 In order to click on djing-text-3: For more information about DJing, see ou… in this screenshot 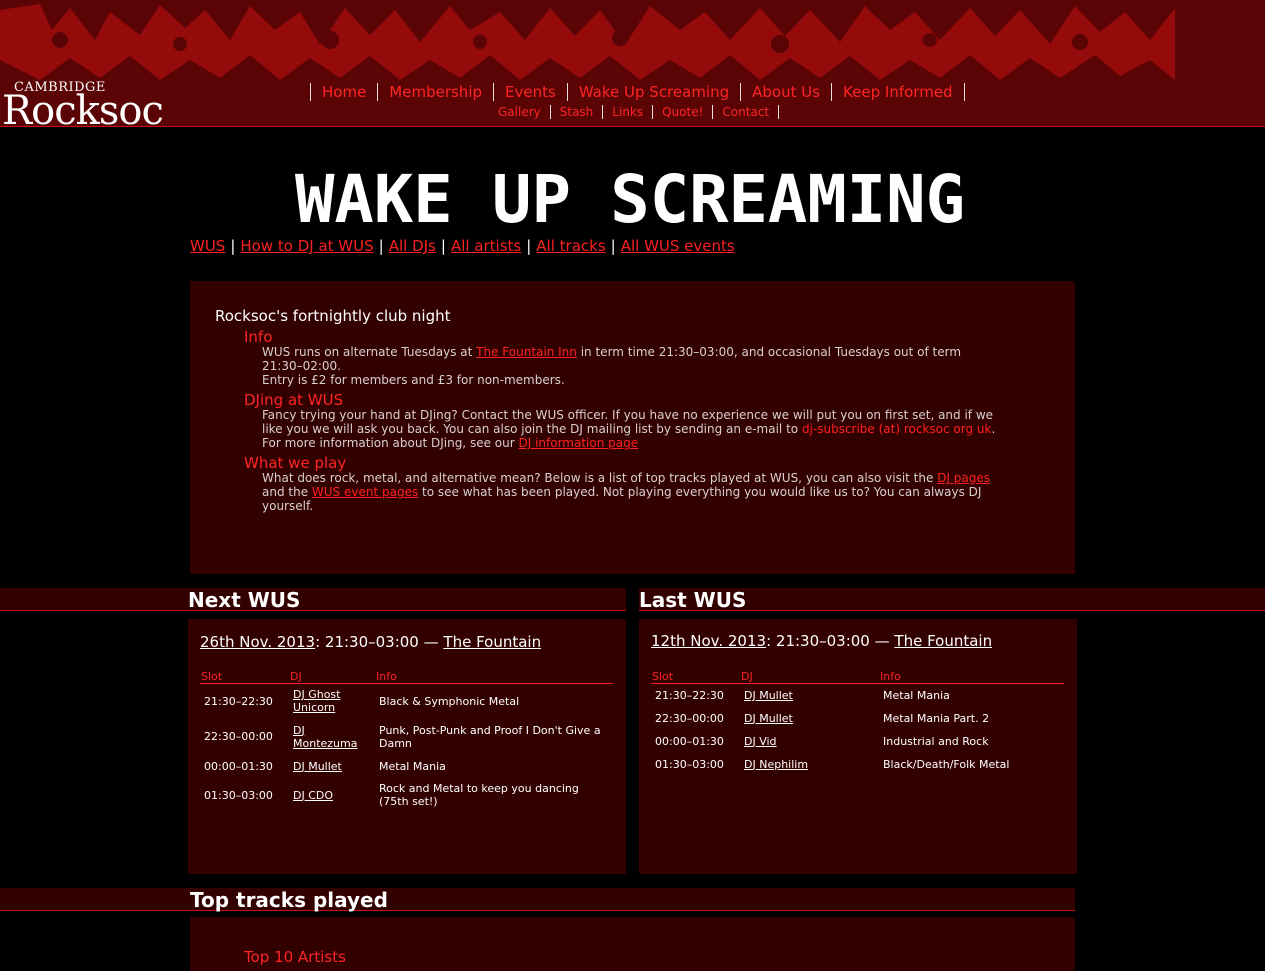, I will do `click(390, 443)`.